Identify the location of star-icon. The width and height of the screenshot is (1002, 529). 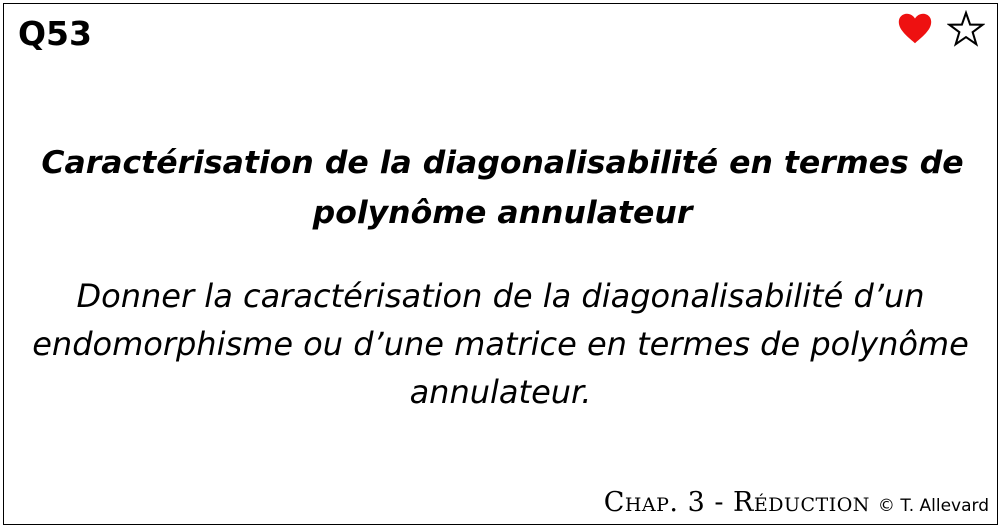
(966, 30).